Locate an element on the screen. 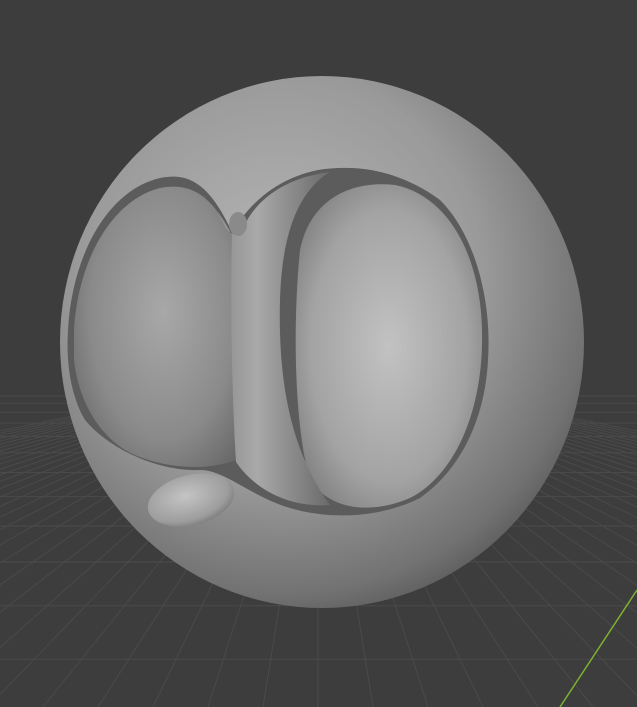 Image resolution: width=637 pixels, height=707 pixels. x-axis-line is located at coordinates (598, 648).